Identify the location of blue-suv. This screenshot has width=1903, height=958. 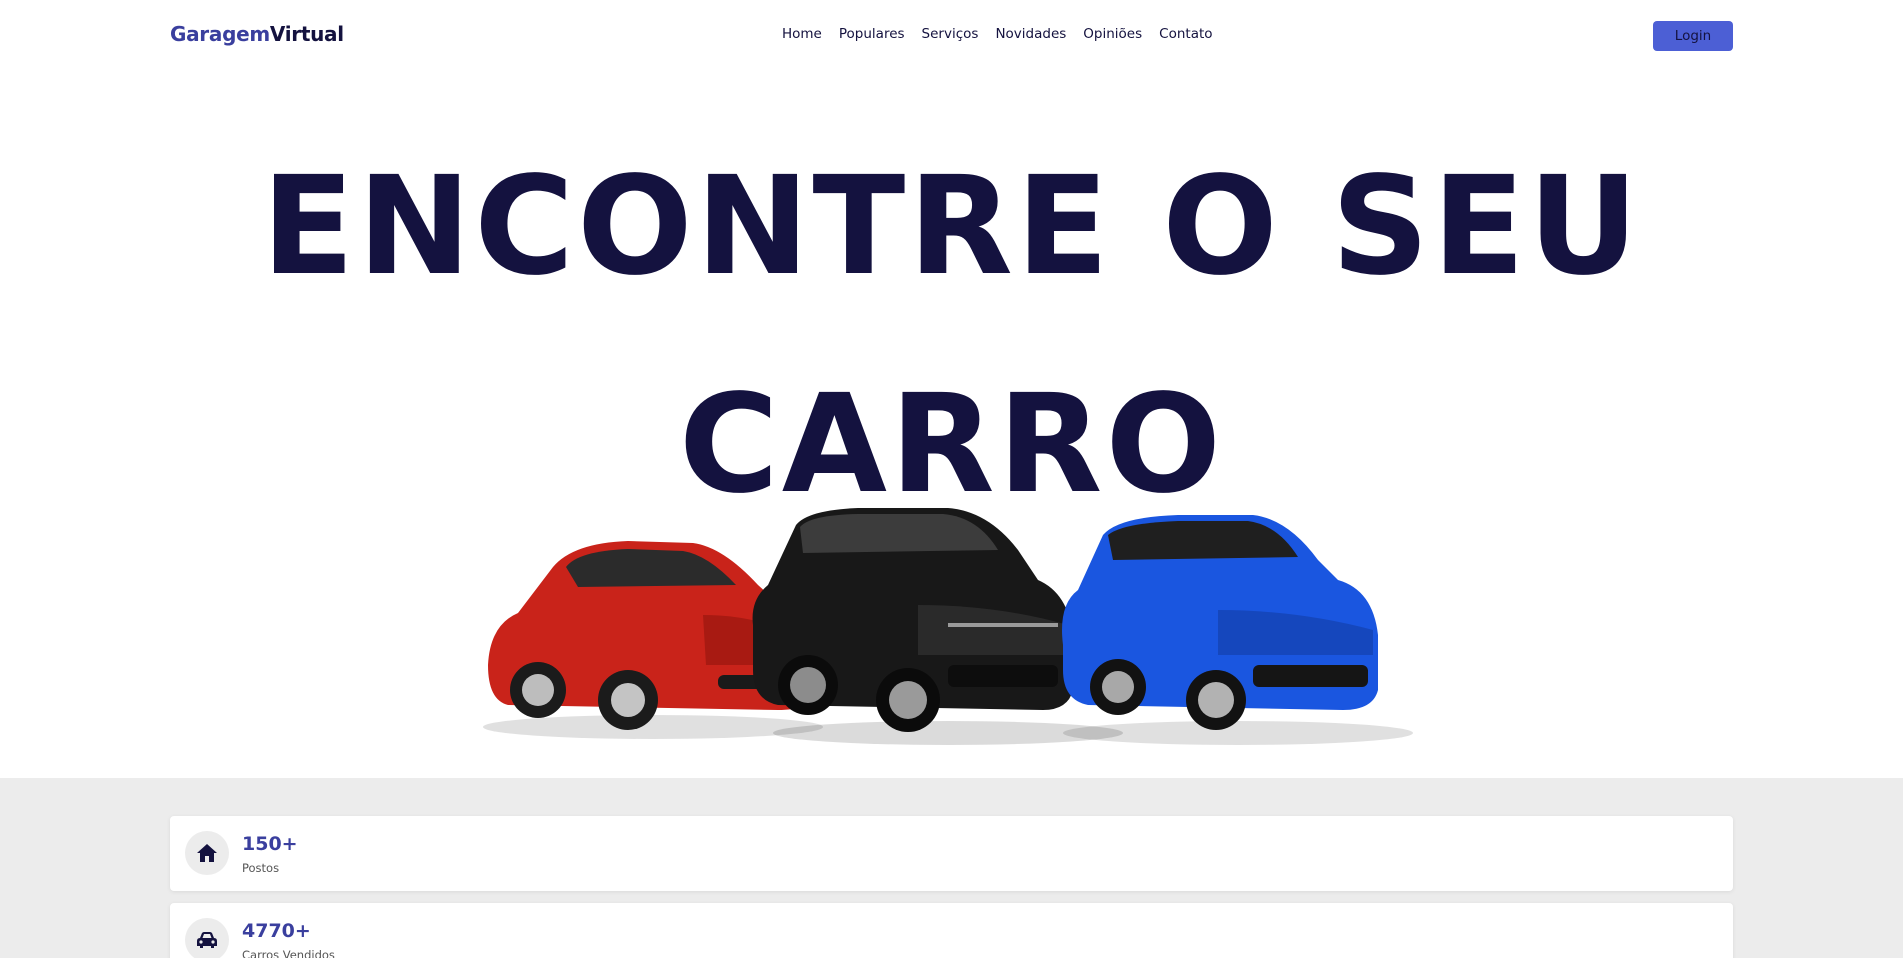
(1237, 630).